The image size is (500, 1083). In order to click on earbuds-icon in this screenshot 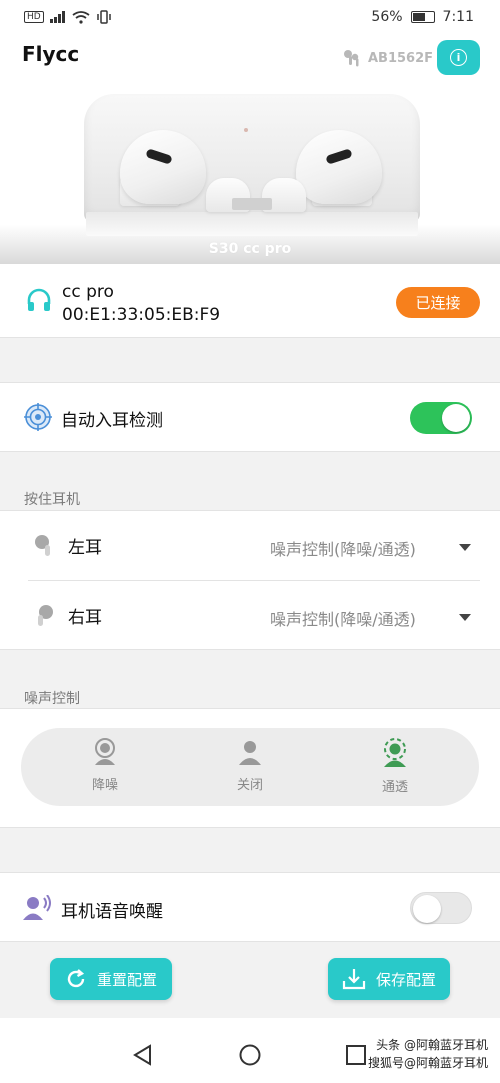, I will do `click(351, 58)`.